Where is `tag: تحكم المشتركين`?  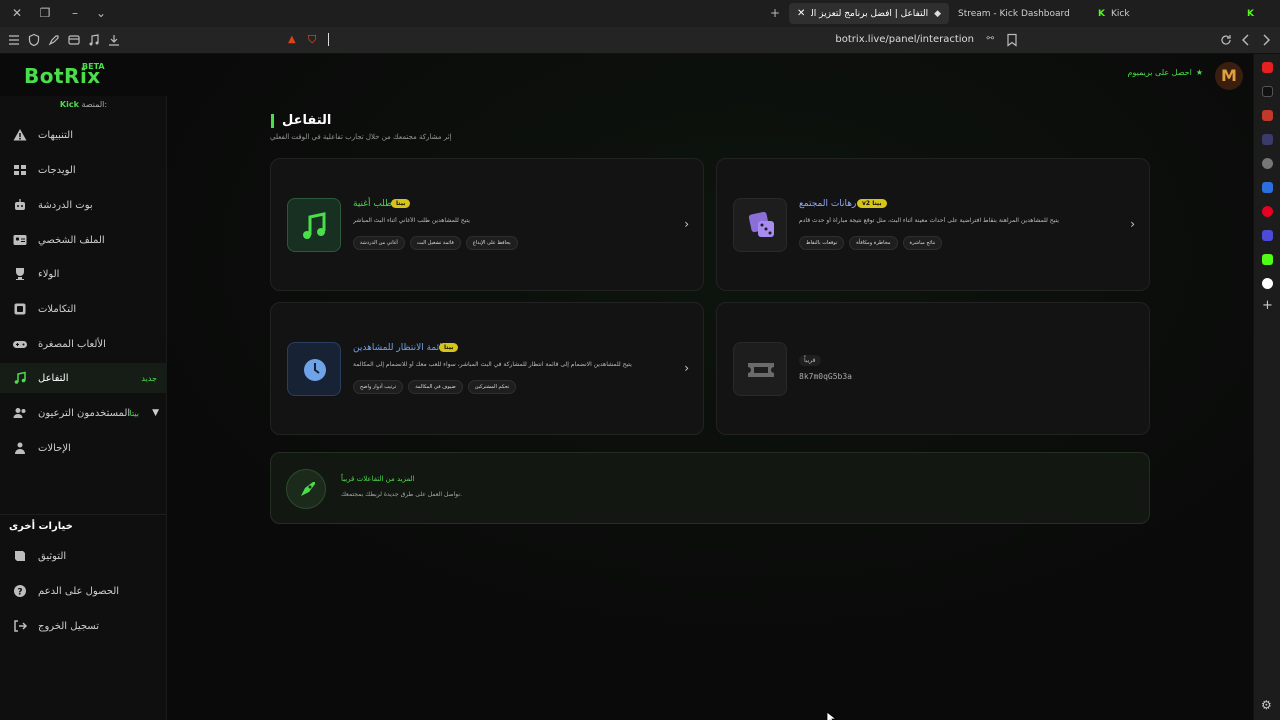 tag: تحكم المشتركين is located at coordinates (492, 387).